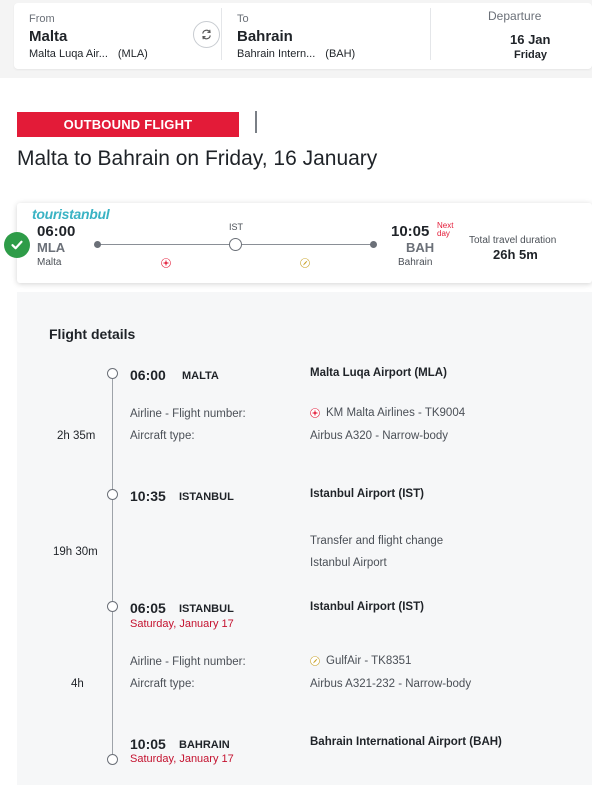 Image resolution: width=592 pixels, height=785 pixels. What do you see at coordinates (379, 436) in the screenshot?
I see `aircraft-value: Airbus A320 - Narrow-body` at bounding box center [379, 436].